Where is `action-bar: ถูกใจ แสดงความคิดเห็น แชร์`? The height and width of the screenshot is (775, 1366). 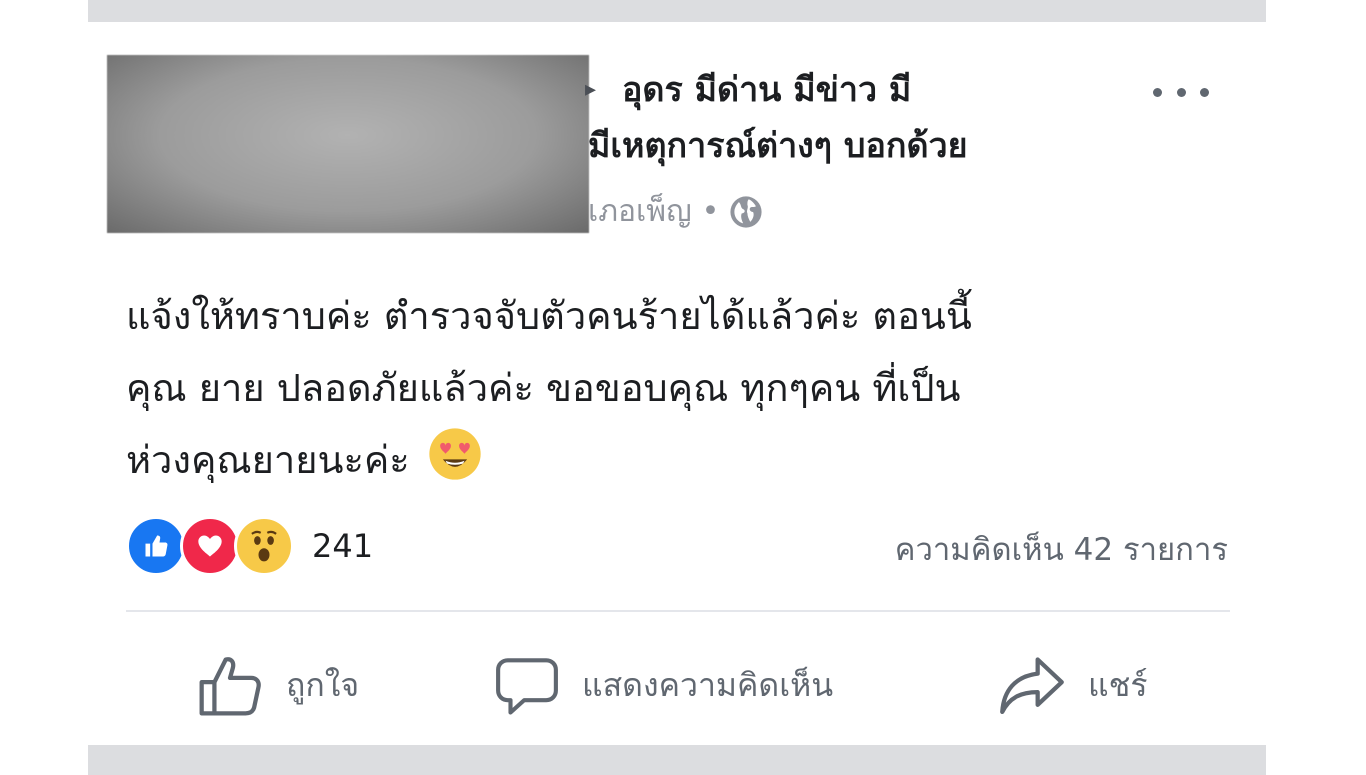 action-bar: ถูกใจ แสดงความคิดเห็น แชร์ is located at coordinates (677, 685).